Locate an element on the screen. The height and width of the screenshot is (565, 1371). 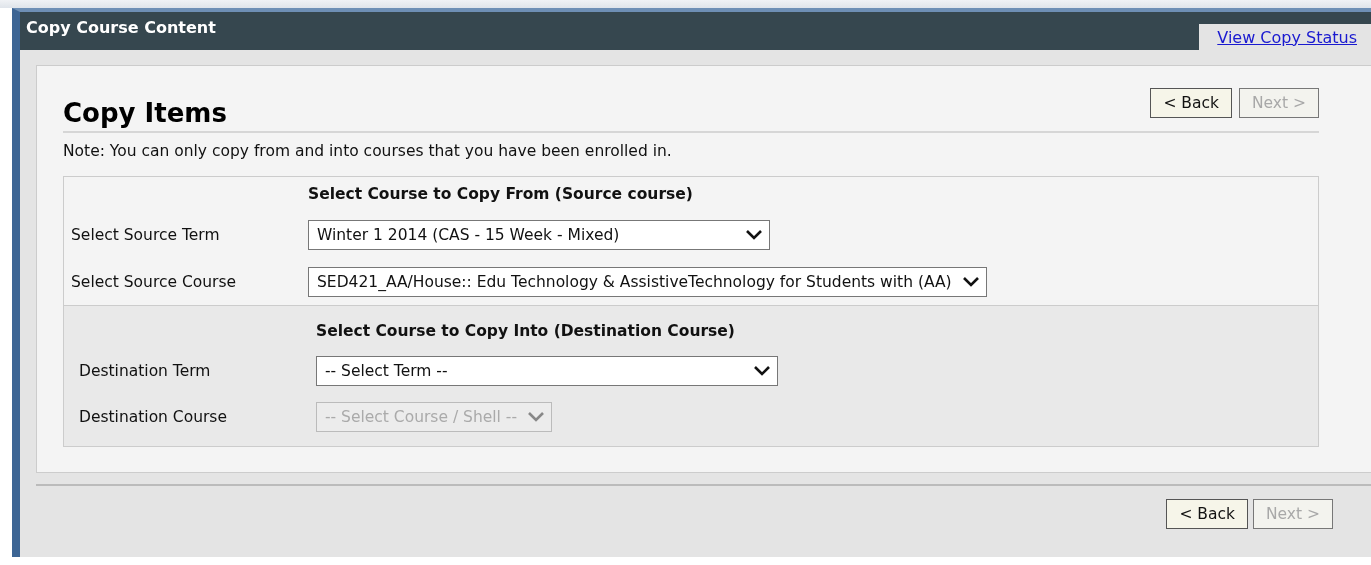
dropdown-field: Winter 1 2014 (CAS - 15 Week - Mixed) is located at coordinates (539, 235).